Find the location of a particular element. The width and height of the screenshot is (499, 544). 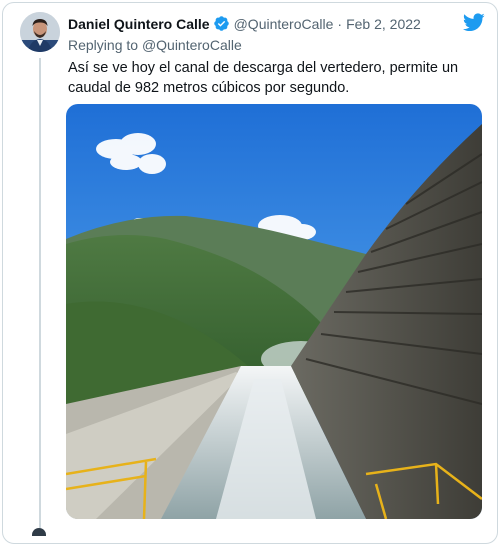

reply-mention-link: @QuinteroCalle is located at coordinates (192, 45).